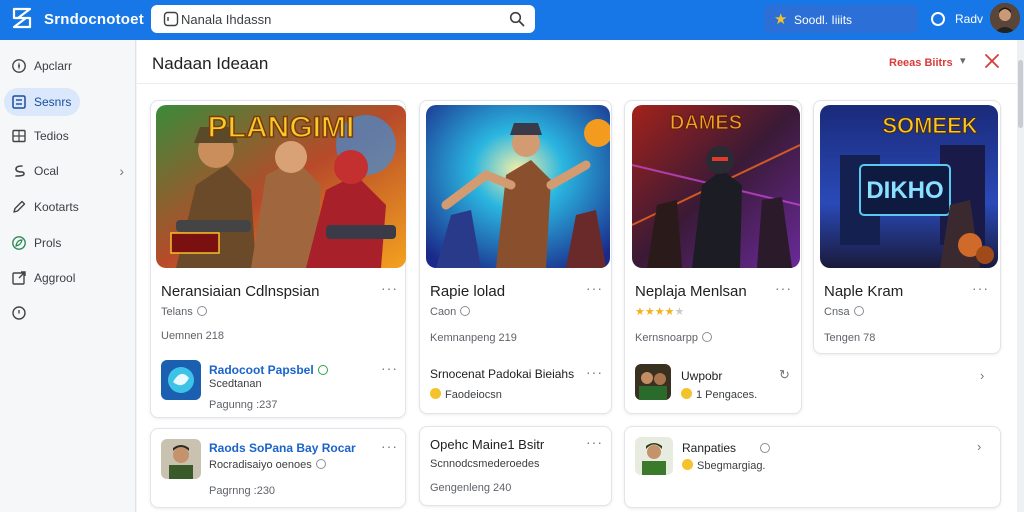 The width and height of the screenshot is (1024, 512). What do you see at coordinates (281, 186) in the screenshot?
I see `game-thumbnail: PLANGIMI` at bounding box center [281, 186].